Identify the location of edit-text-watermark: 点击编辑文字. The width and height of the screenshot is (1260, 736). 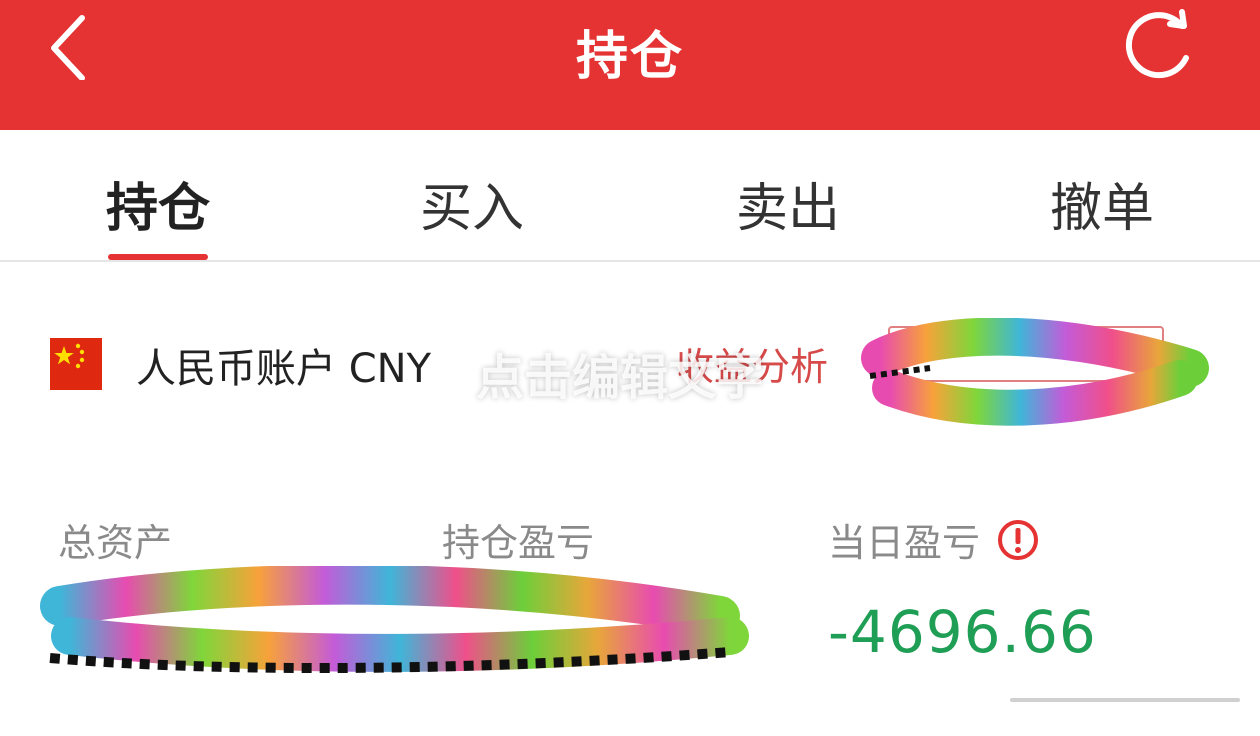
(620, 378).